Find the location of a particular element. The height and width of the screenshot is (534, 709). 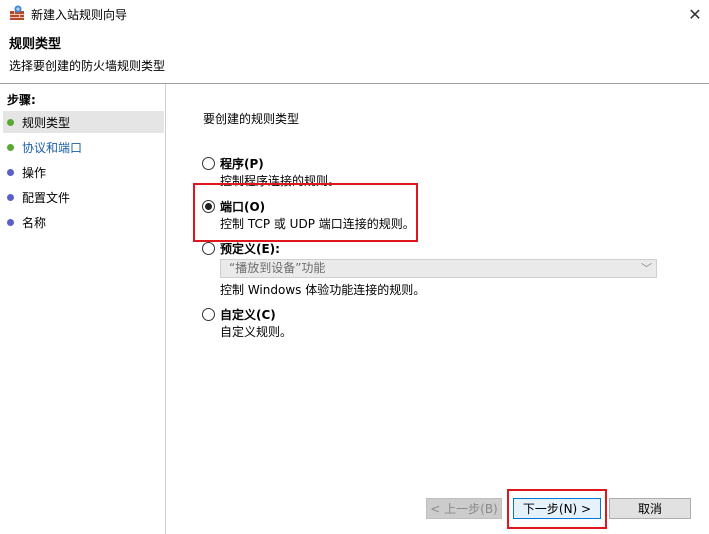

firewall-app-icon is located at coordinates (17, 12).